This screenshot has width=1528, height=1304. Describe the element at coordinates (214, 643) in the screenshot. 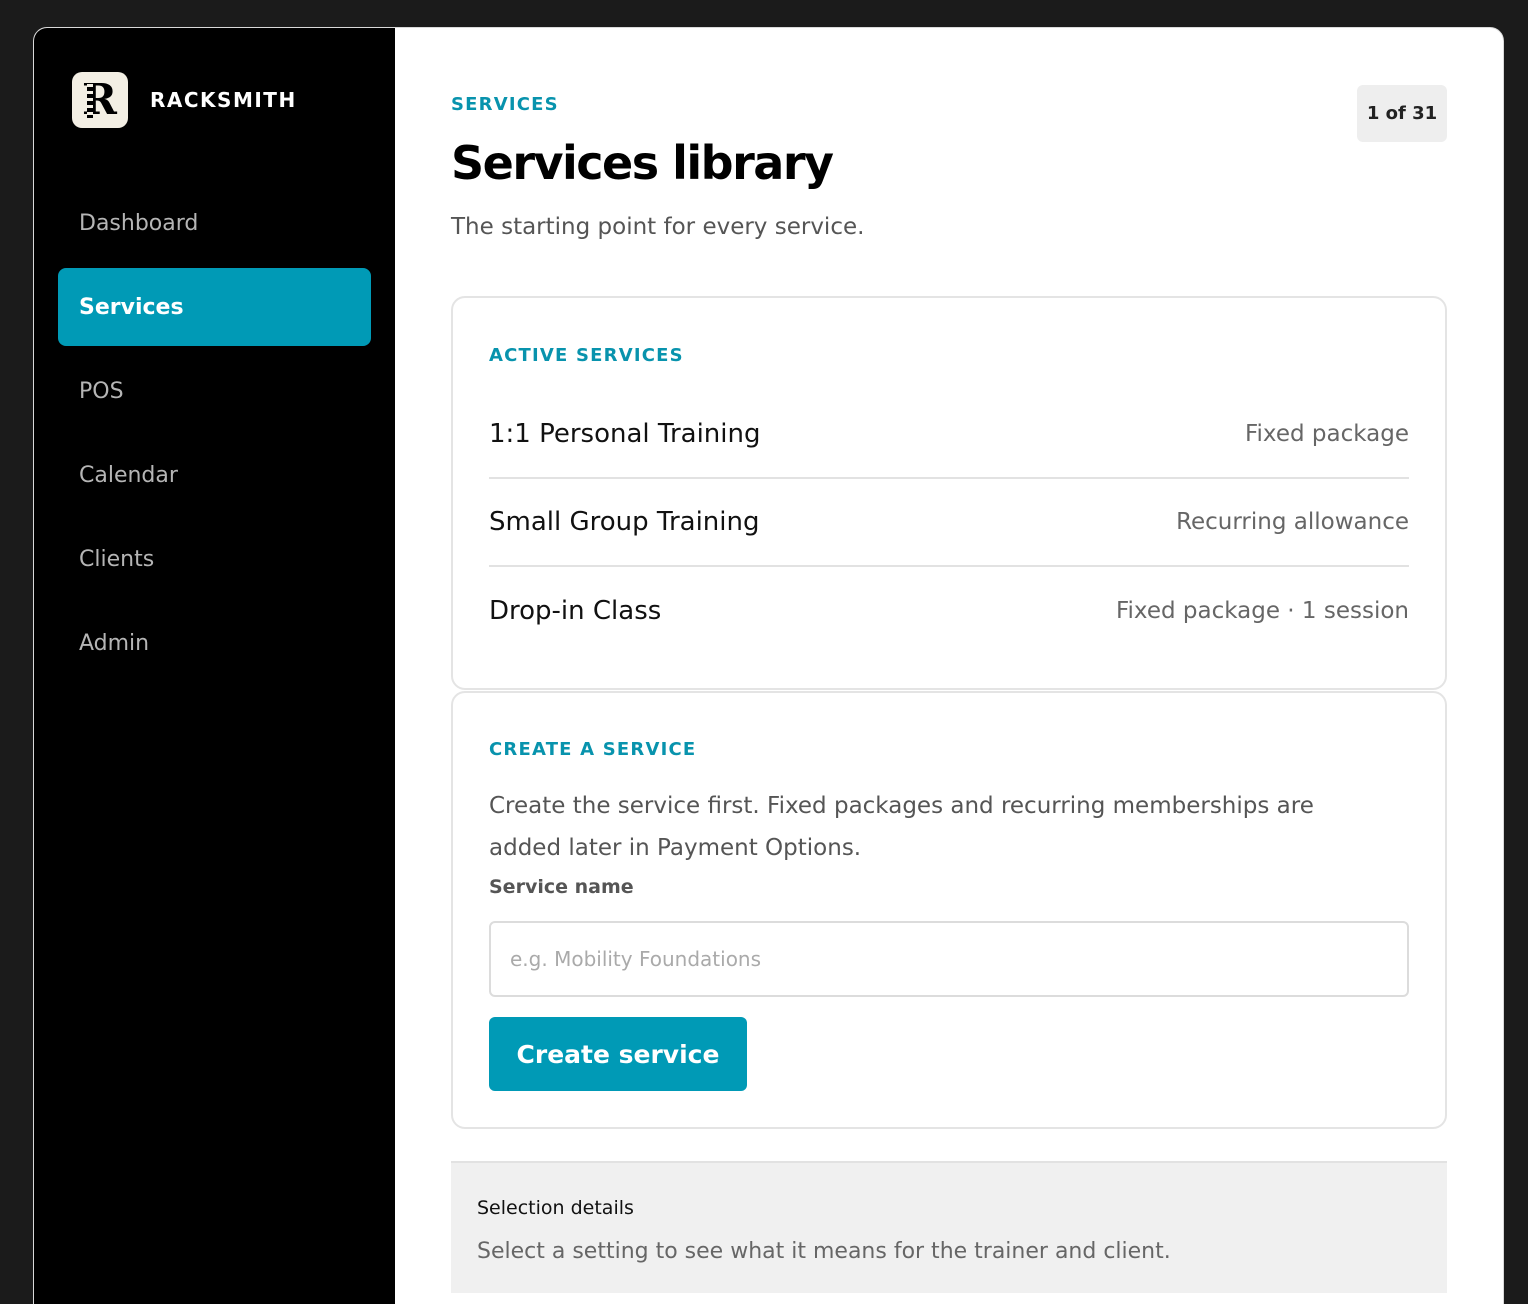

I see `sidebar-item-admin: Admin` at that location.